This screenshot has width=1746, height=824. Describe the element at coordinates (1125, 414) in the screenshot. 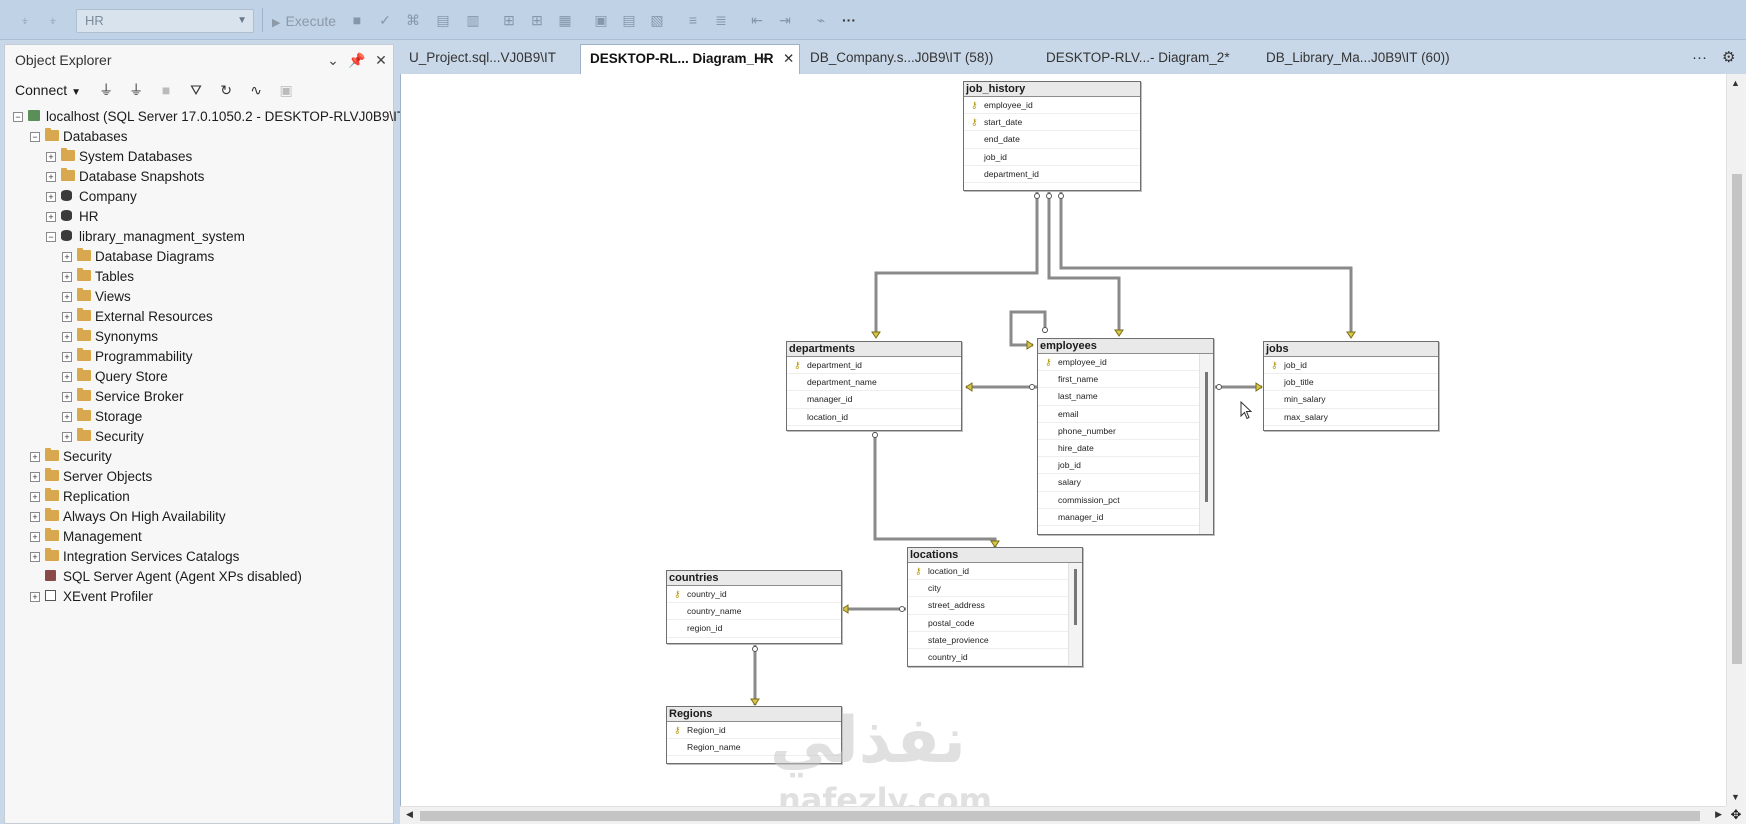

I see `column-row: email` at that location.